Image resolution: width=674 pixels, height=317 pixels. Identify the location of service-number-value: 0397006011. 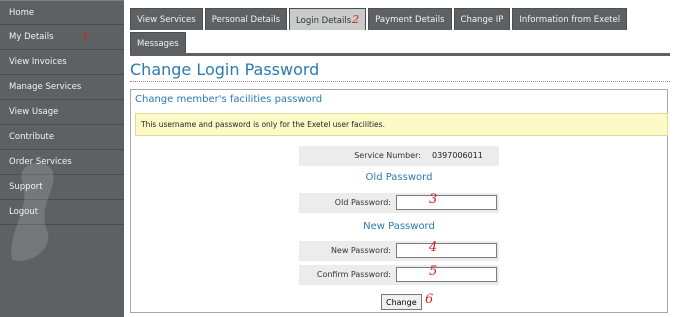
(457, 155).